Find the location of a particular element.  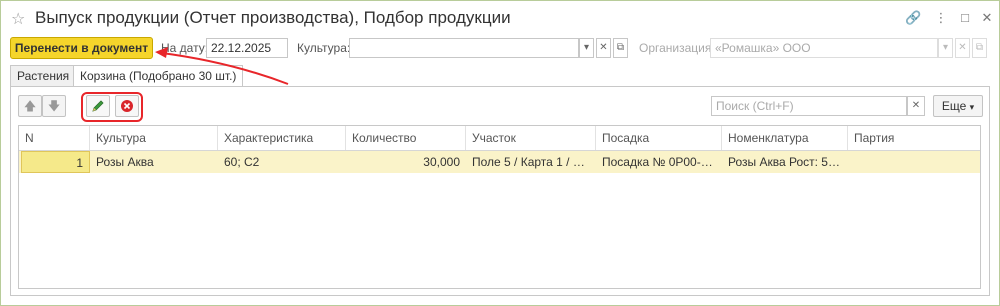

column-header-planting: Посадка is located at coordinates (659, 138).